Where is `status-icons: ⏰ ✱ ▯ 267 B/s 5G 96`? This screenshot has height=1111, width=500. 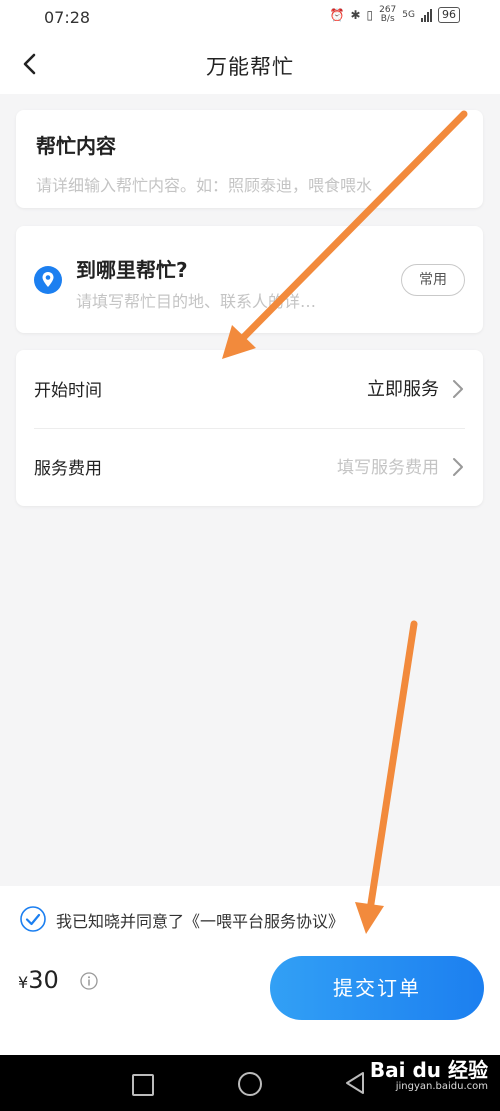 status-icons: ⏰ ✱ ▯ 267 B/s 5G 96 is located at coordinates (394, 15).